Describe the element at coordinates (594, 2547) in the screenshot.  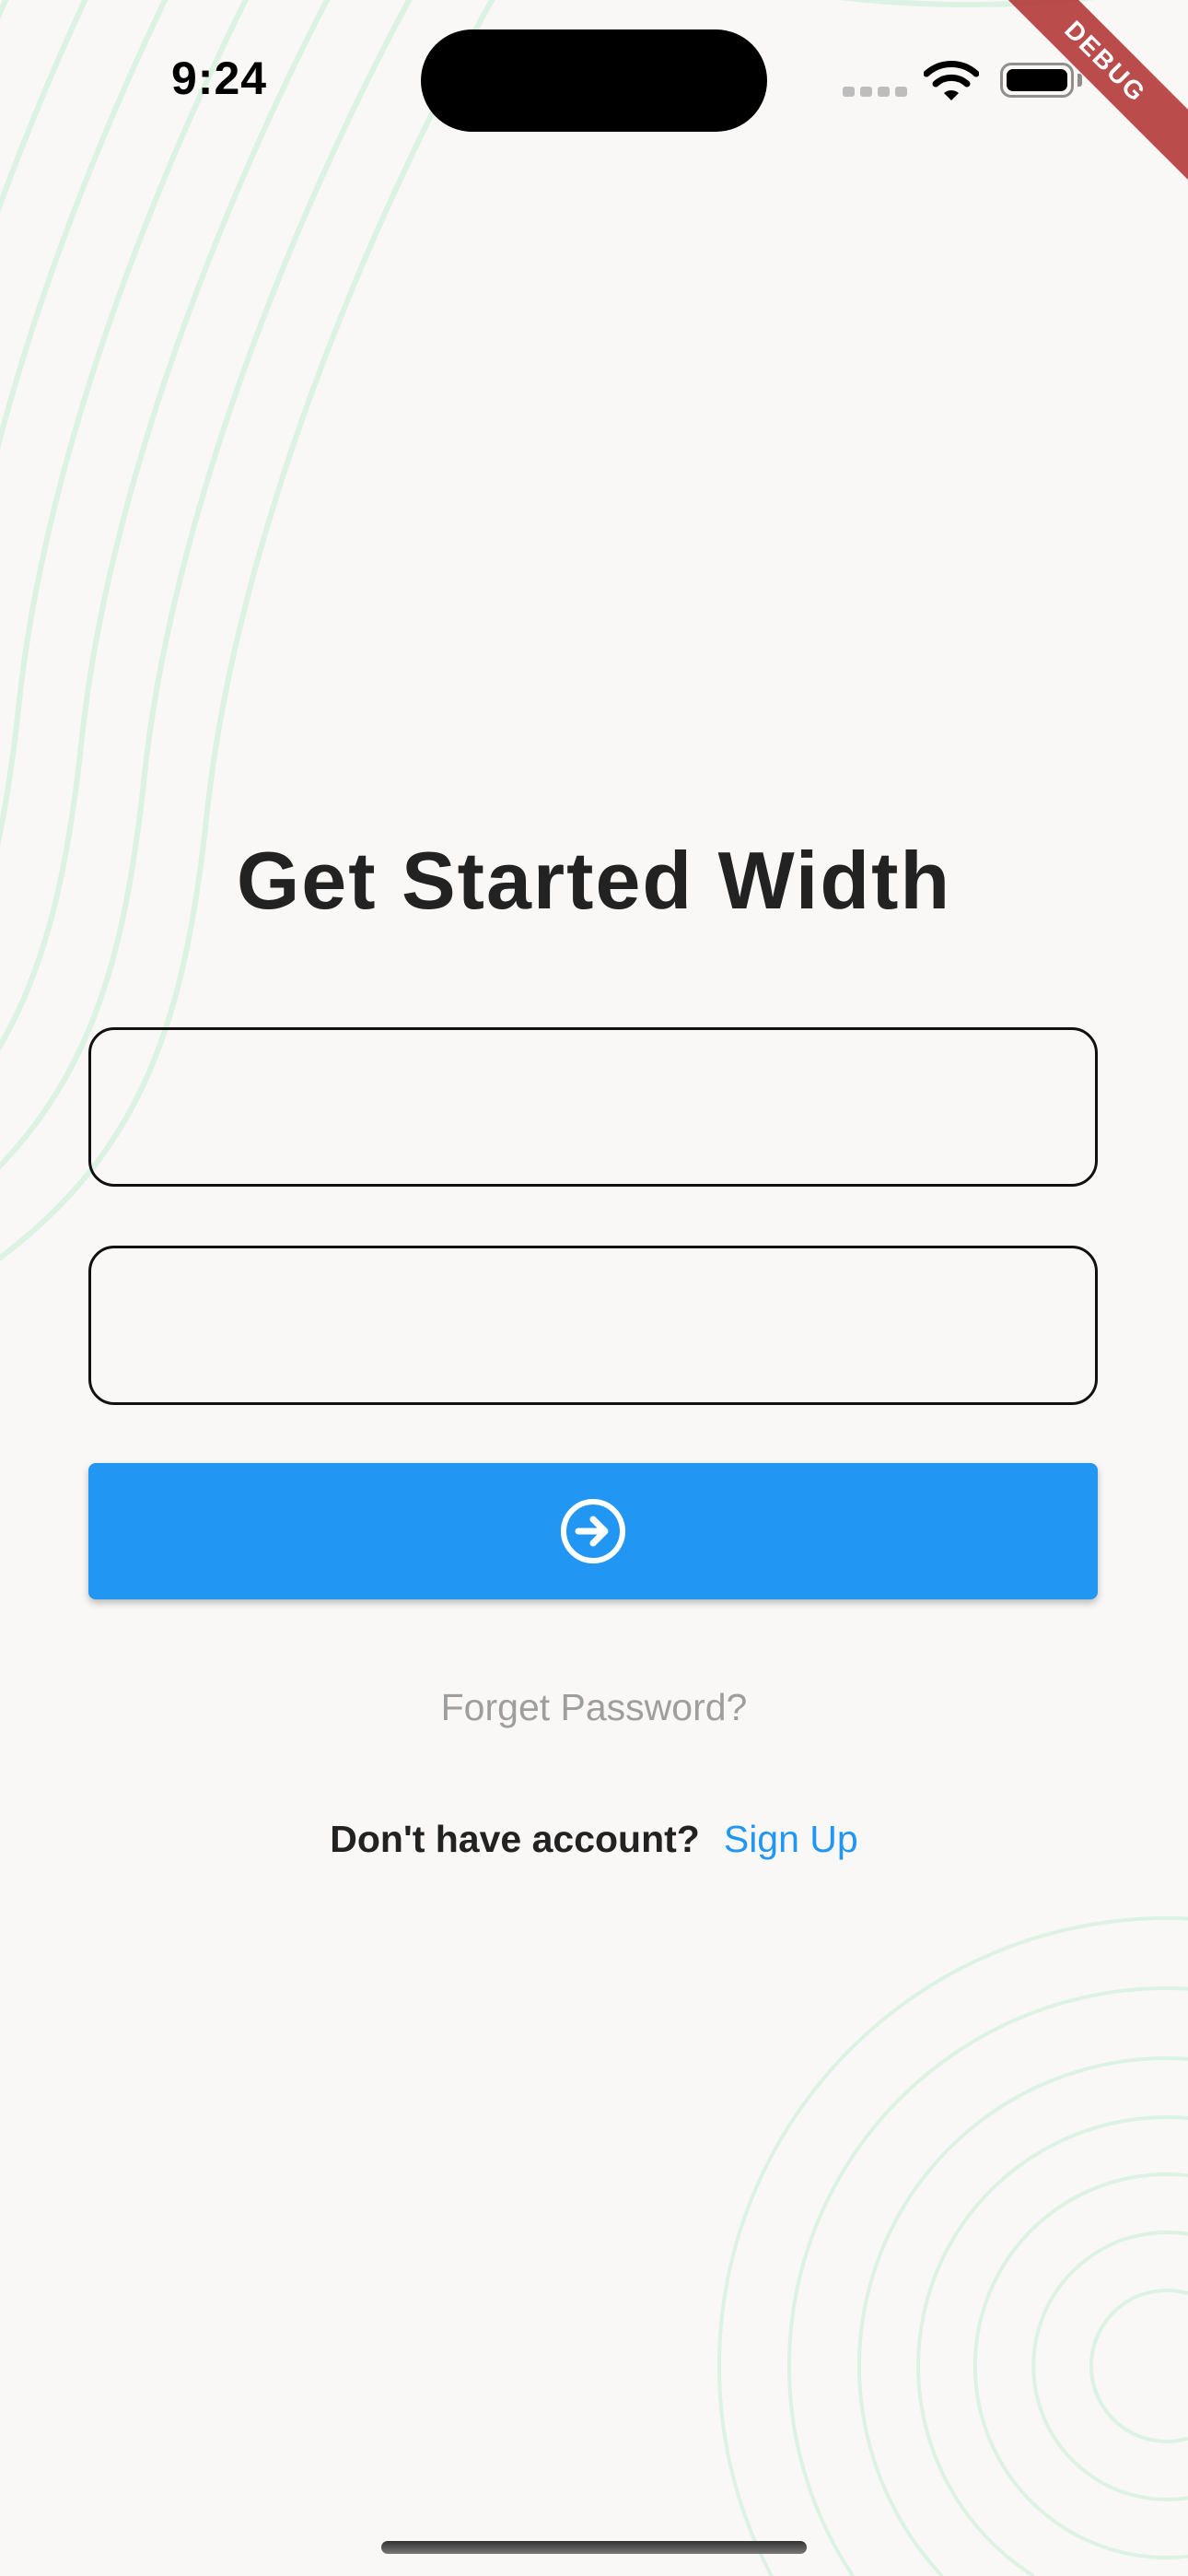
I see `home-indicator` at that location.